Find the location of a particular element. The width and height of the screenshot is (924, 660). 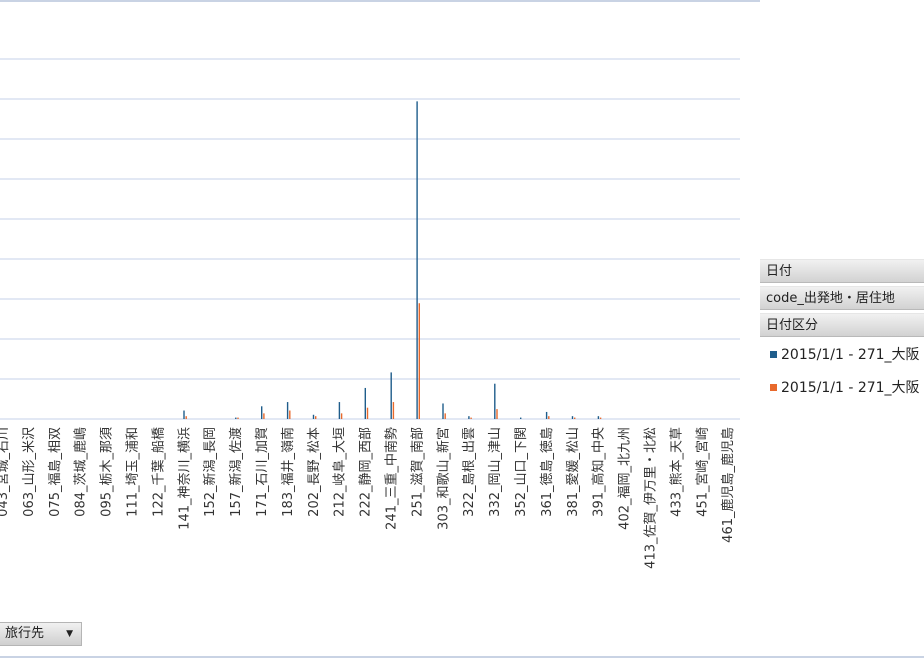

x-tick-label: 352_山口_下関 is located at coordinates (521, 472).